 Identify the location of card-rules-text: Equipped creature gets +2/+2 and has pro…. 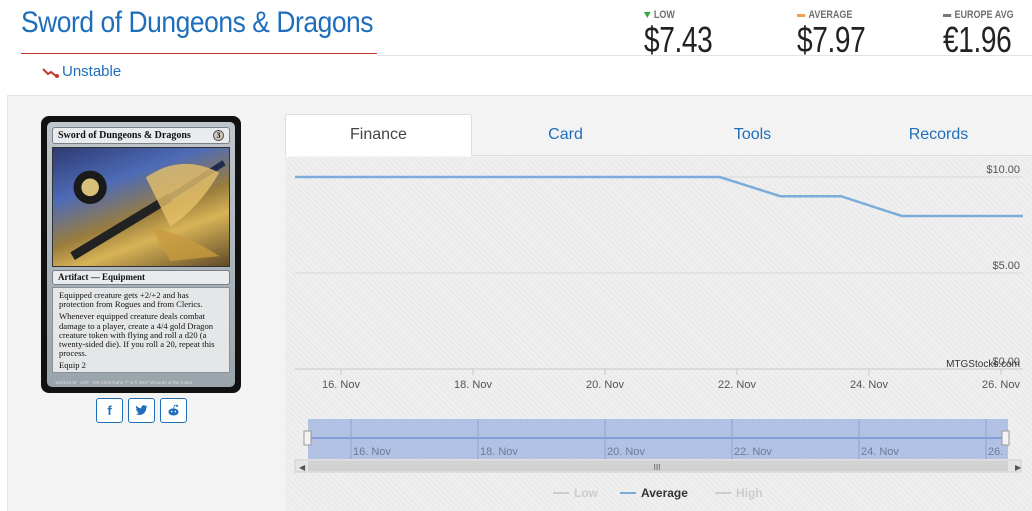
(141, 330).